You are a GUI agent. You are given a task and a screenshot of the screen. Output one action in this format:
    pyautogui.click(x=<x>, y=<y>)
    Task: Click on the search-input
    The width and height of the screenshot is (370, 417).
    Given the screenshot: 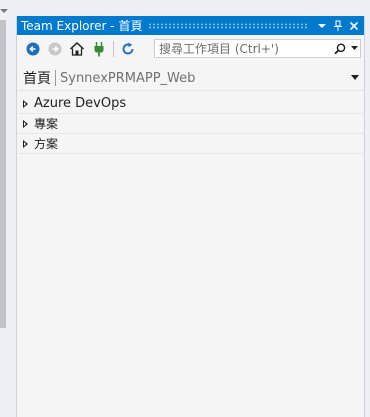 What is the action you would take?
    pyautogui.click(x=243, y=48)
    